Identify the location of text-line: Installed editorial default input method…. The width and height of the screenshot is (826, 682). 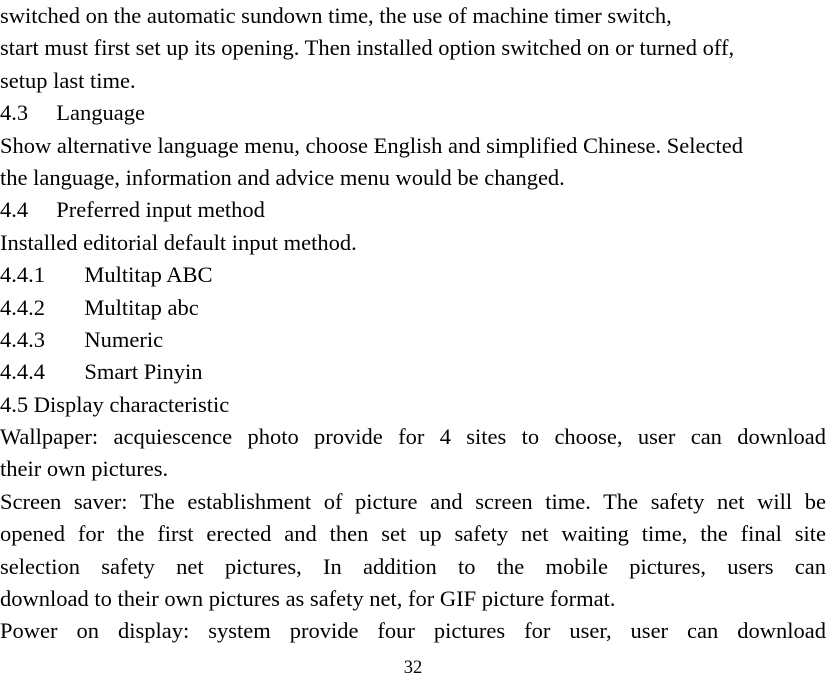
(178, 242).